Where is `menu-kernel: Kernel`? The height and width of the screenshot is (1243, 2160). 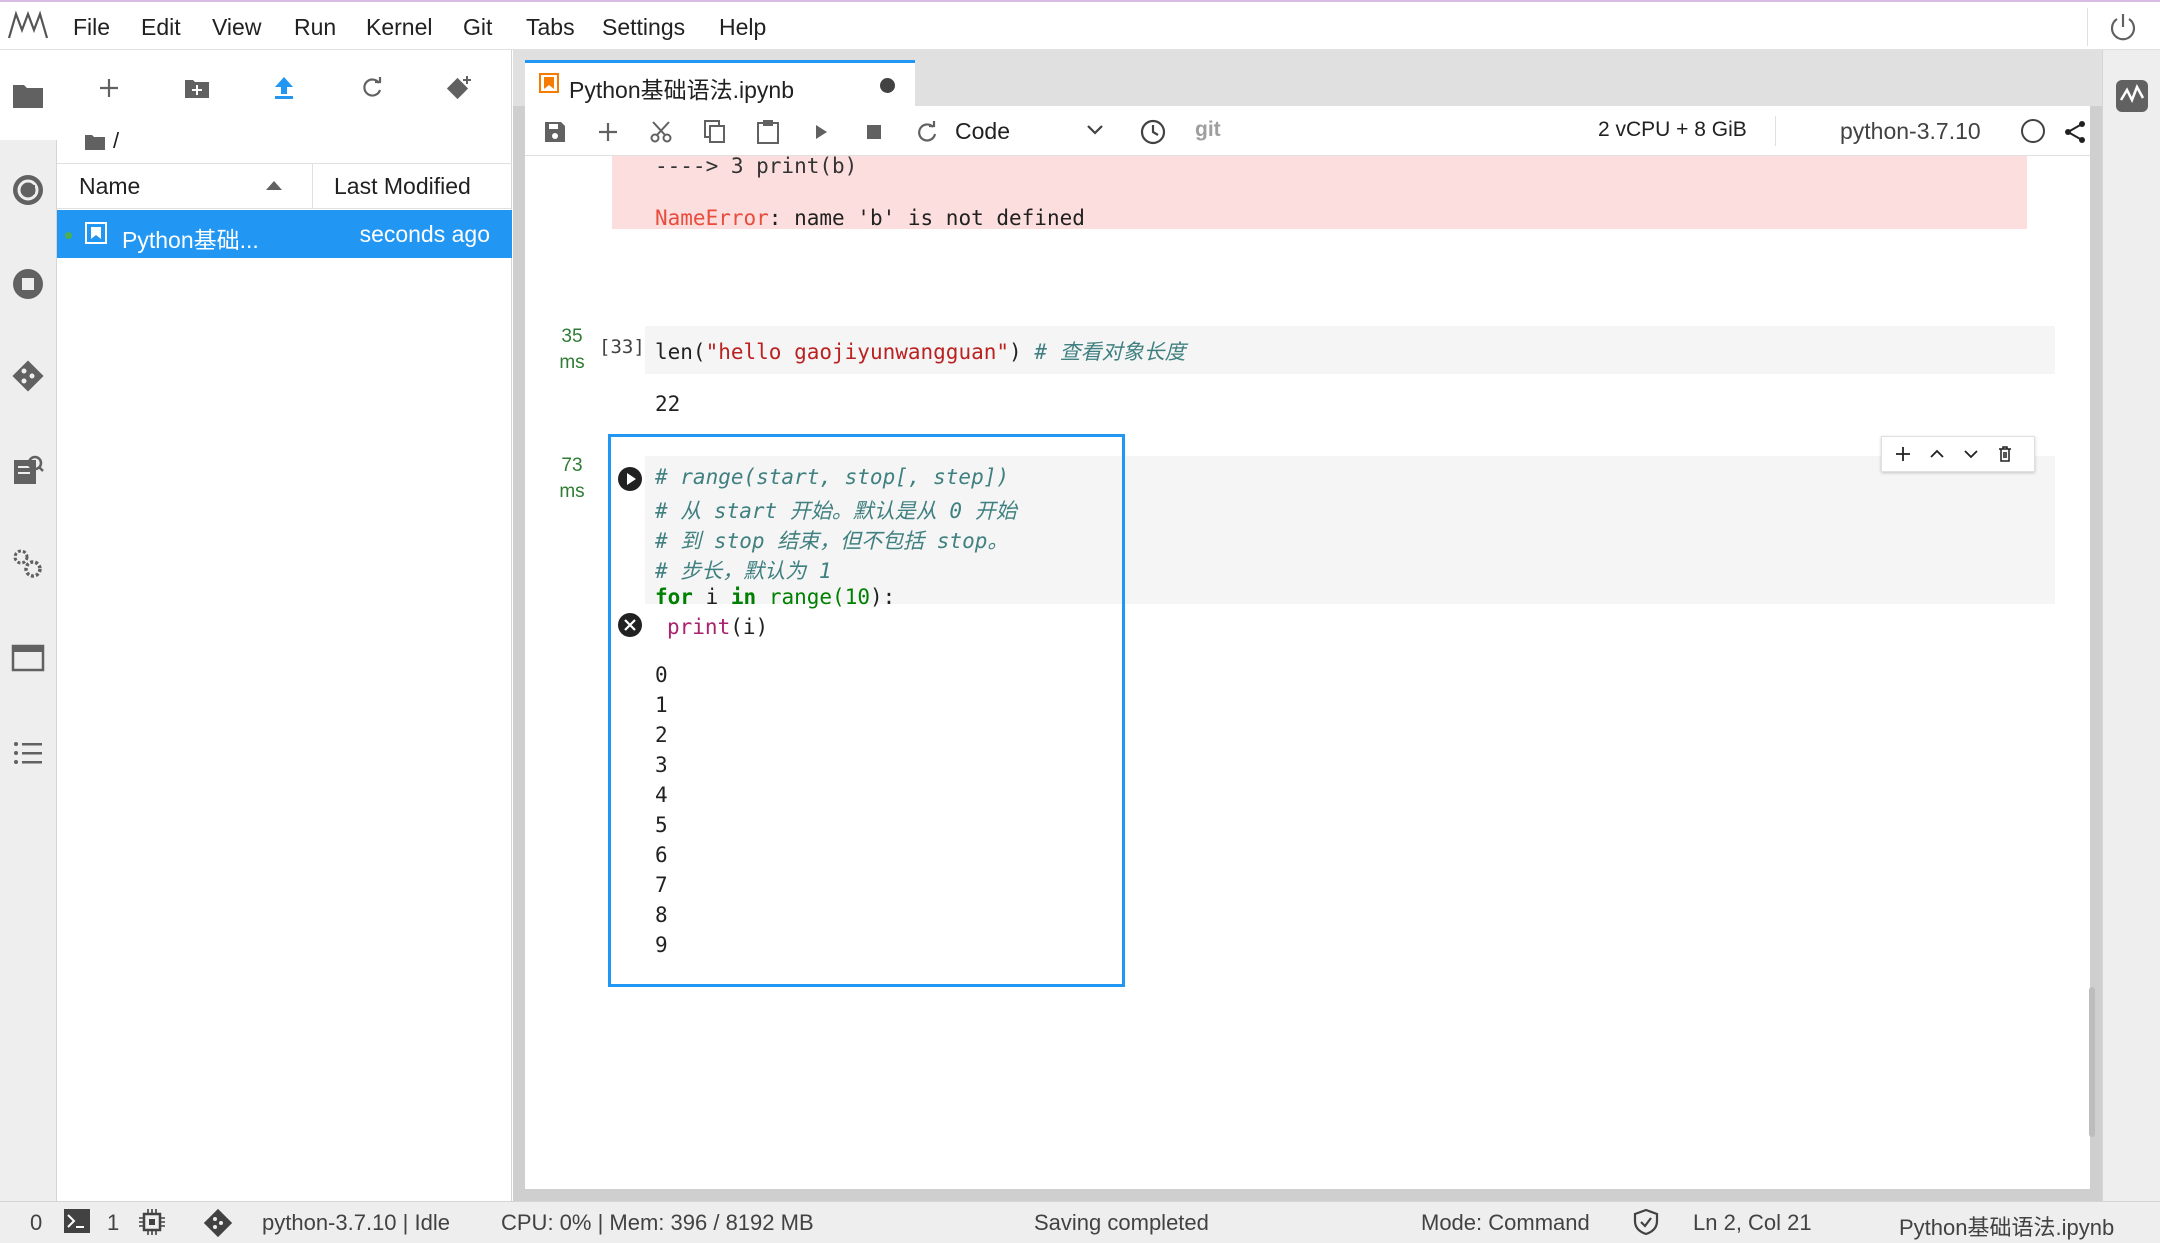 menu-kernel: Kernel is located at coordinates (399, 27).